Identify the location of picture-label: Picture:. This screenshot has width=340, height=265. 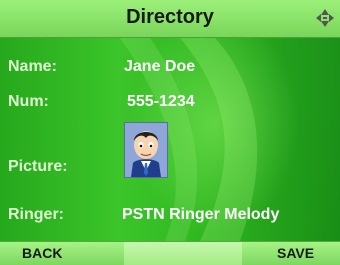
(38, 166).